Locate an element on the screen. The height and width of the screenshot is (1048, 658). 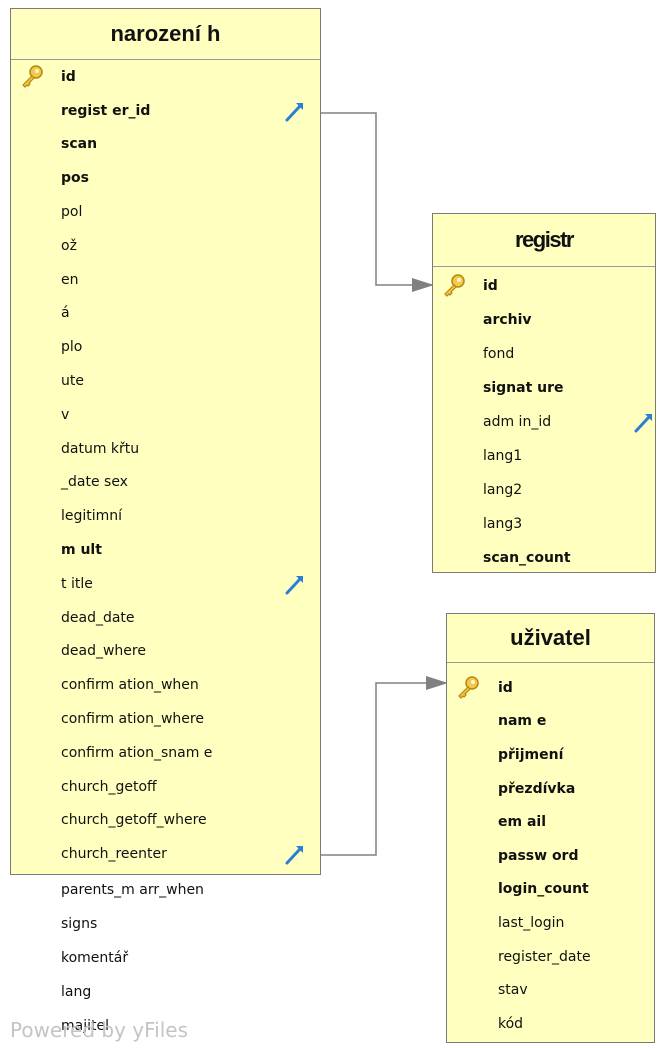
overflow-column-name: parents_m arr_when is located at coordinates (132, 890).